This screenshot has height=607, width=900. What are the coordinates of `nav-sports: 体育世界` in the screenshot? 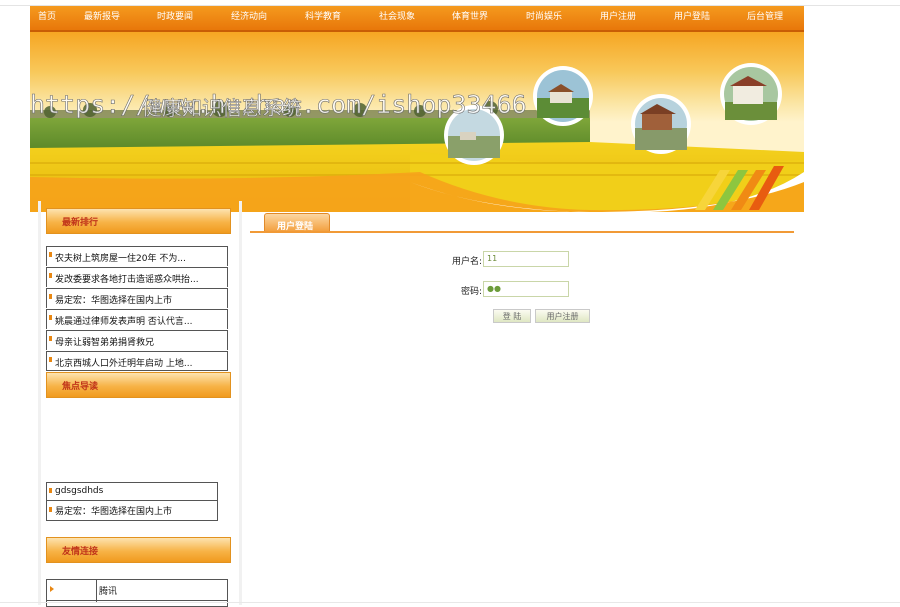 It's located at (470, 18).